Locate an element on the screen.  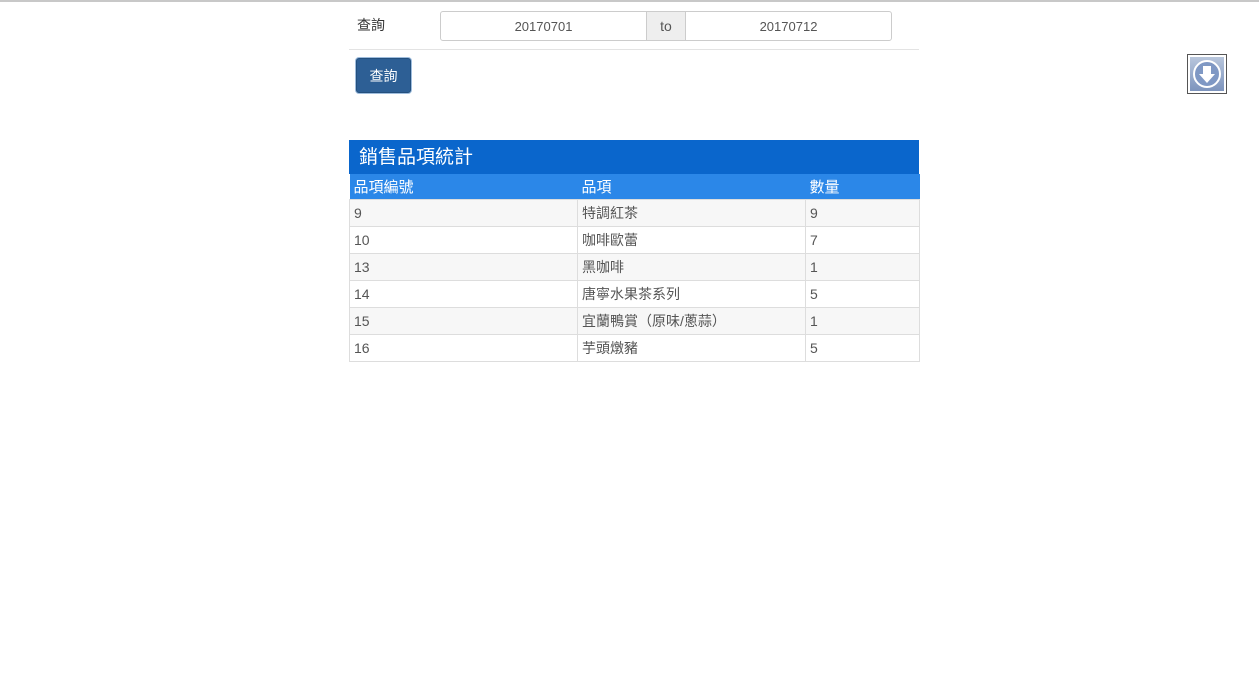
date-range-group: to is located at coordinates (666, 26).